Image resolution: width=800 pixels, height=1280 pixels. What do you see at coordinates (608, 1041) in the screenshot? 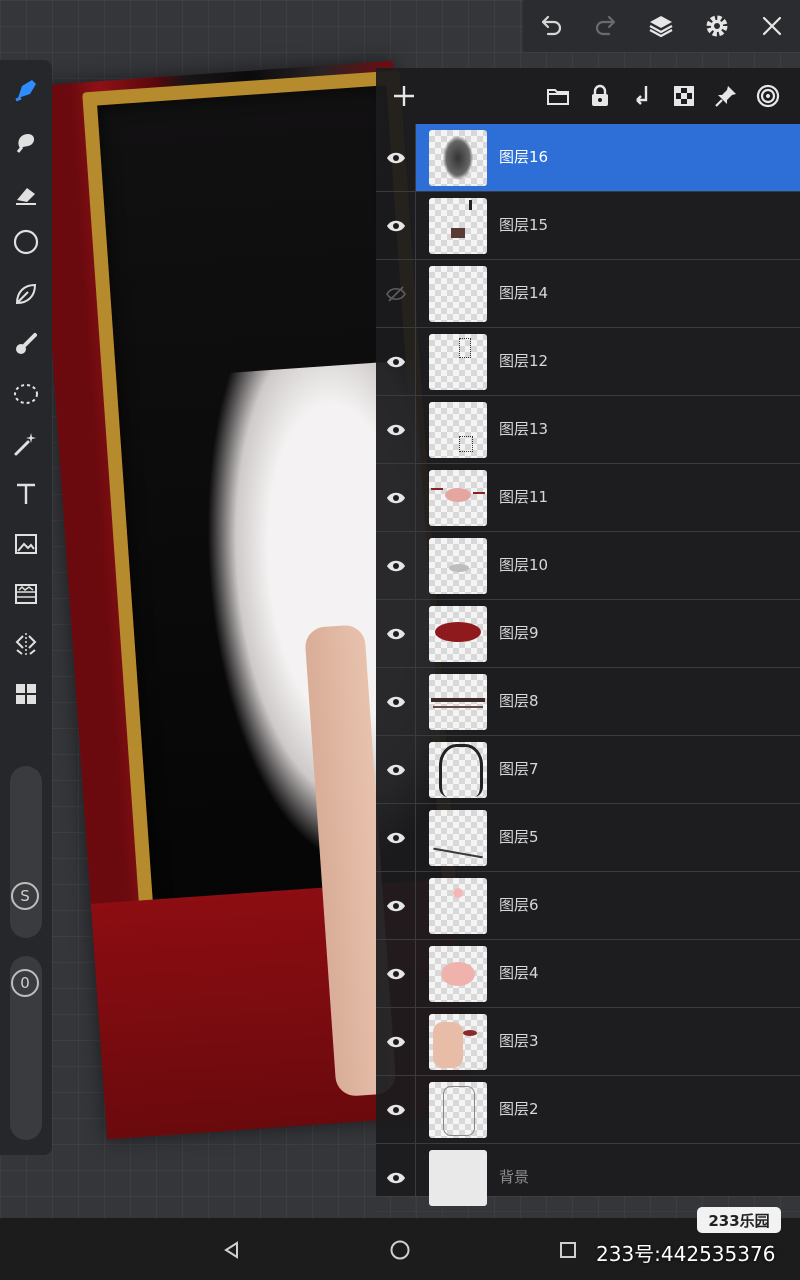
I see `layer-select-area: 图层3` at bounding box center [608, 1041].